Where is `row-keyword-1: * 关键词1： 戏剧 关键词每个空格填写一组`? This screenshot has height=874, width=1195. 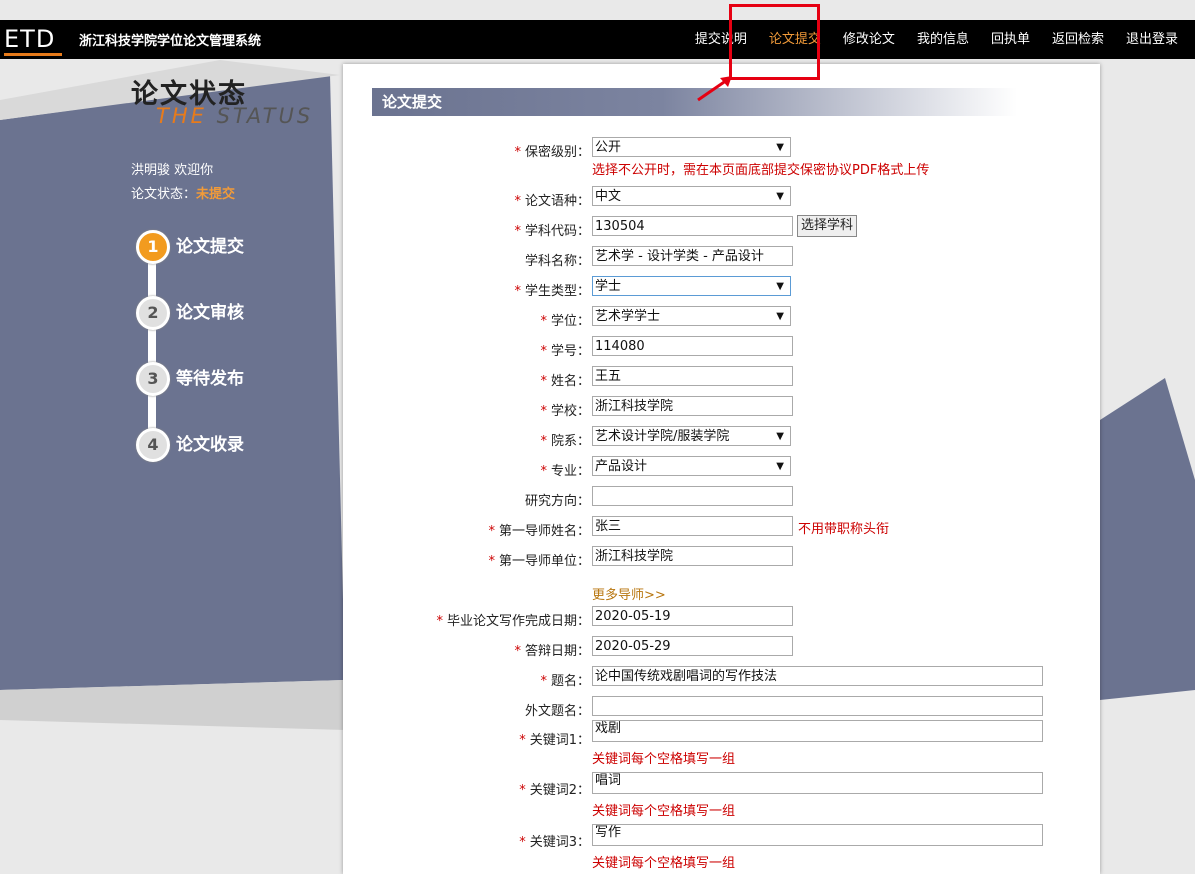 row-keyword-1: * 关键词1： 戏剧 关键词每个空格填写一组 is located at coordinates (721, 743).